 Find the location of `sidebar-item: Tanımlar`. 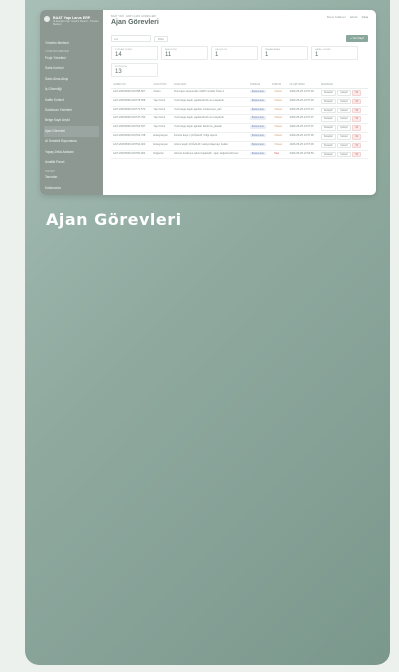

sidebar-item: Tanımlar is located at coordinates (71, 178).